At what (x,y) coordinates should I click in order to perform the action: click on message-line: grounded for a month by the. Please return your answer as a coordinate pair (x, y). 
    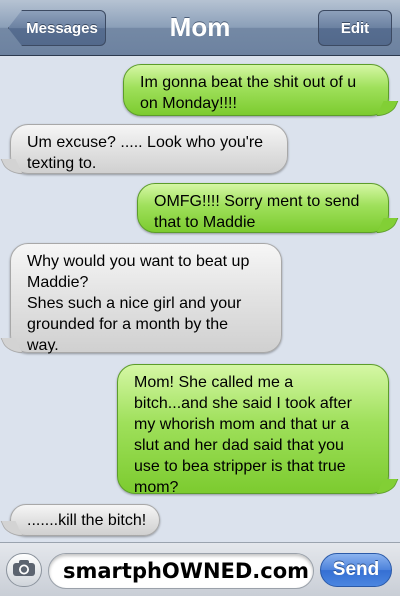
    Looking at the image, I should click on (128, 324).